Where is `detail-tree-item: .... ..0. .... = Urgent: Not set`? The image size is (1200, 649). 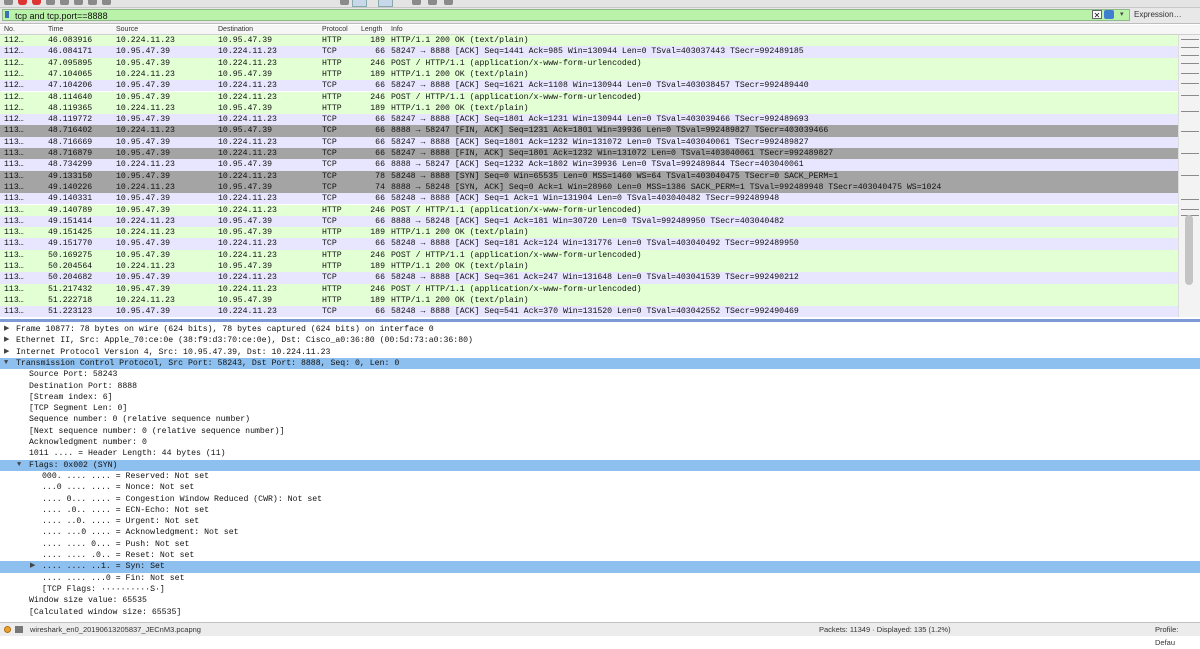
detail-tree-item: .... ..0. .... = Urgent: Not set is located at coordinates (600, 521).